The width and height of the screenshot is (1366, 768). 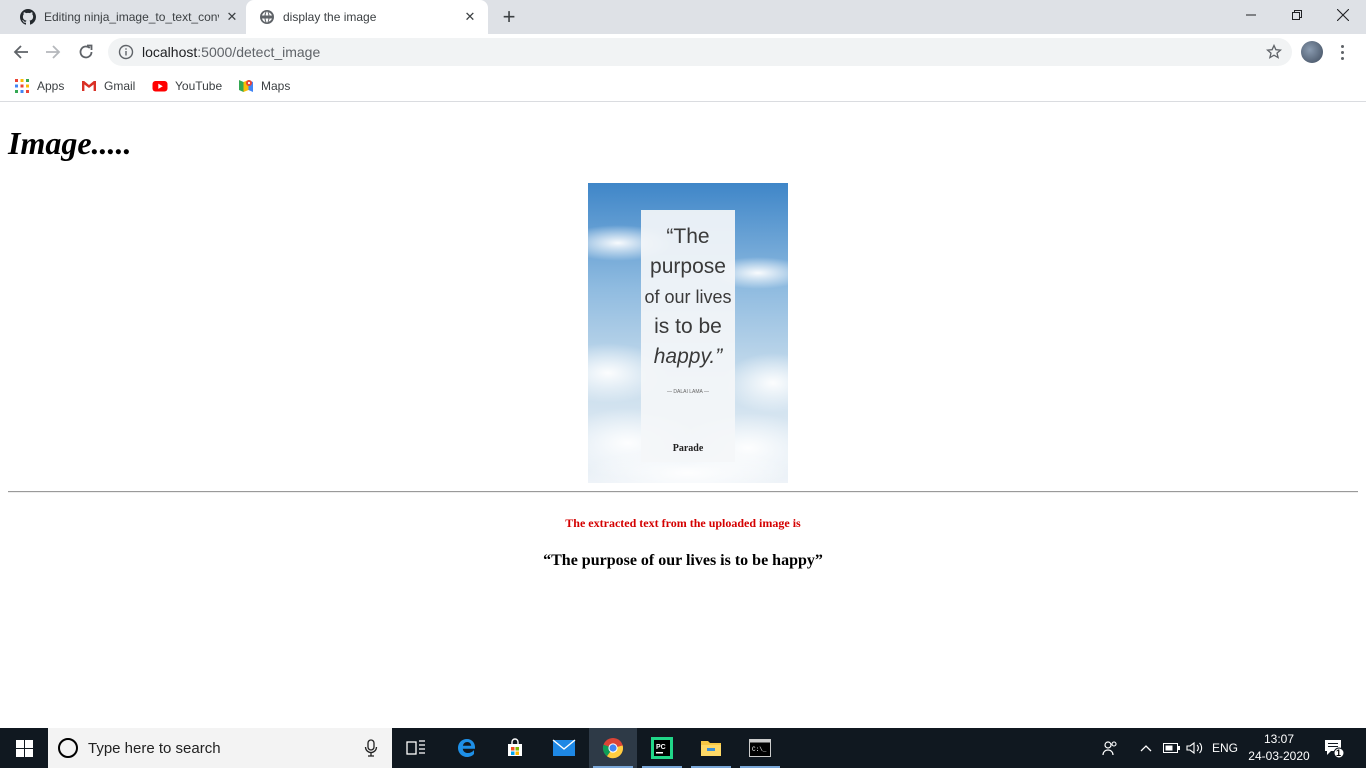 I want to click on back-button, so click(x=21, y=52).